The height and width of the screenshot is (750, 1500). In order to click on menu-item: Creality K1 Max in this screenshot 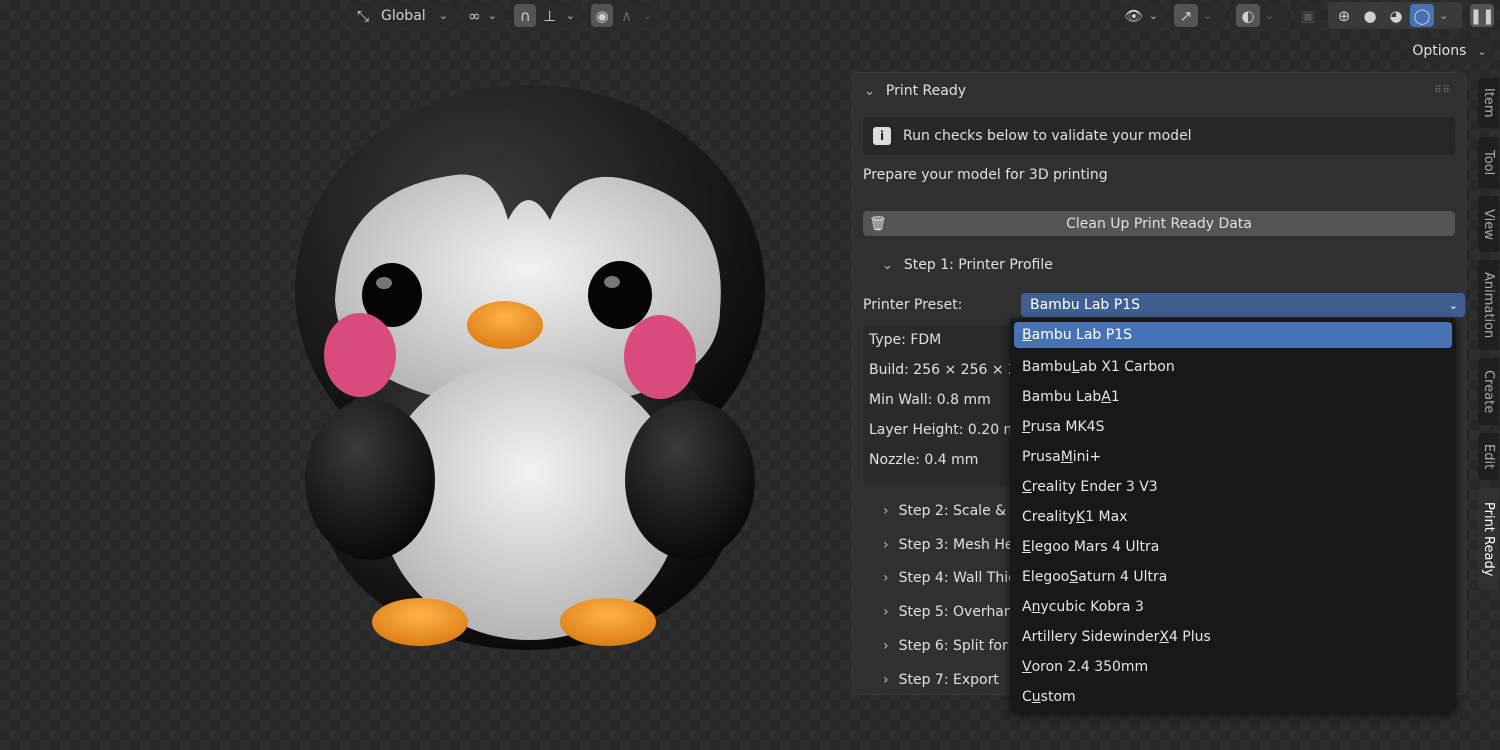, I will do `click(1233, 517)`.